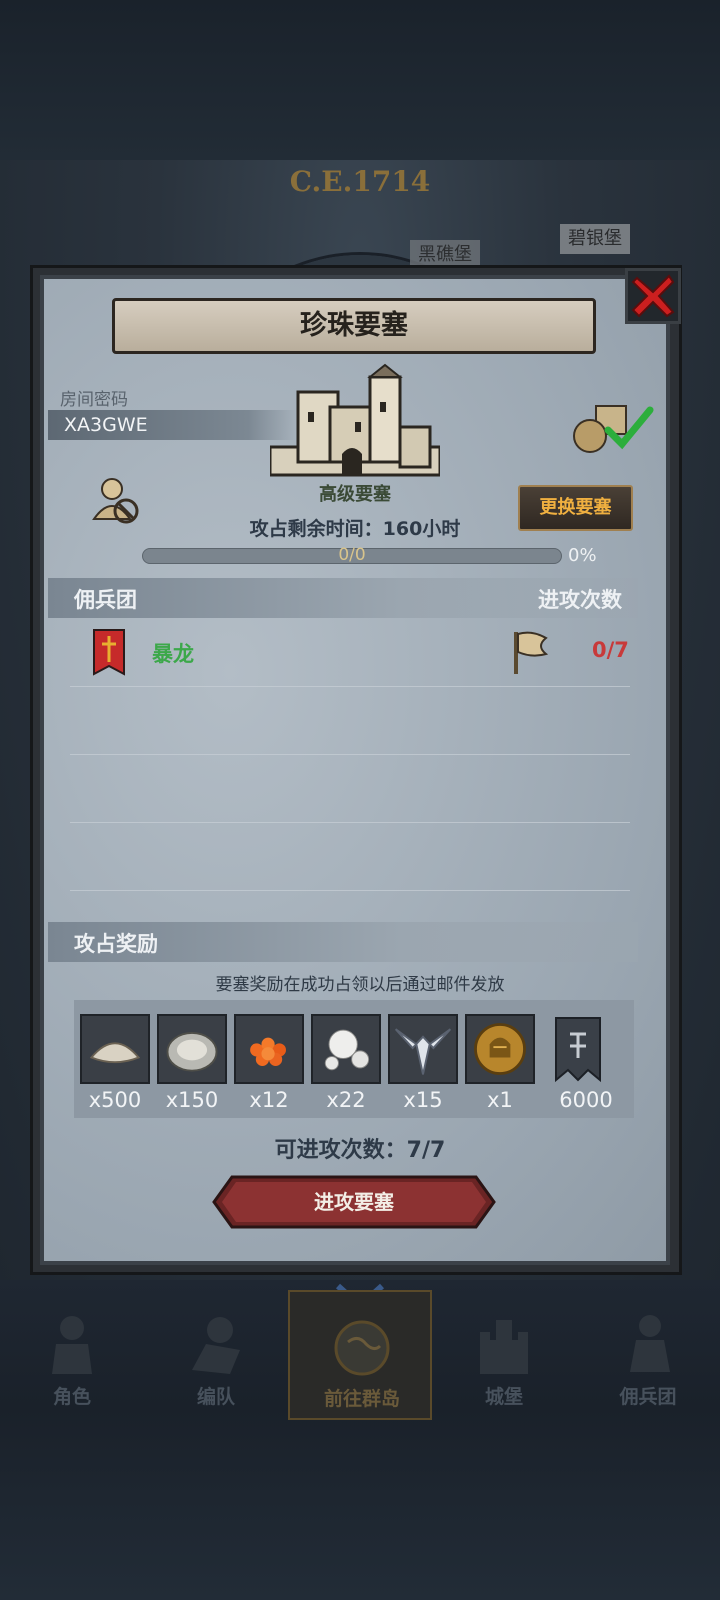  What do you see at coordinates (423, 1051) in the screenshot?
I see `wing-crest-icon` at bounding box center [423, 1051].